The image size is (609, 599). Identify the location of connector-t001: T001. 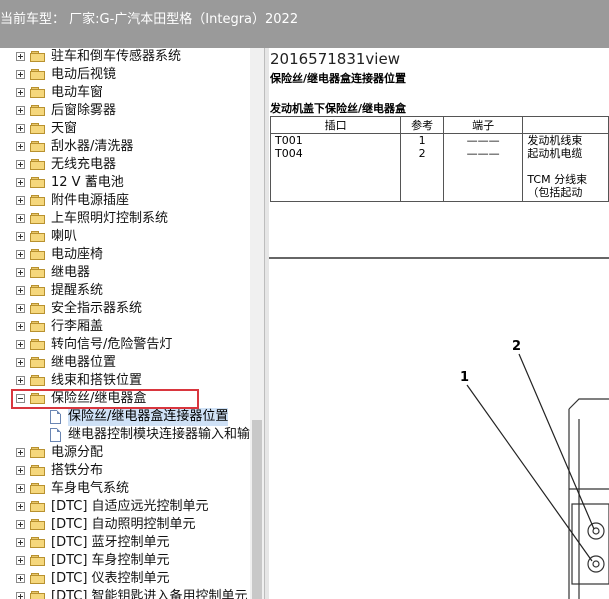
(289, 140).